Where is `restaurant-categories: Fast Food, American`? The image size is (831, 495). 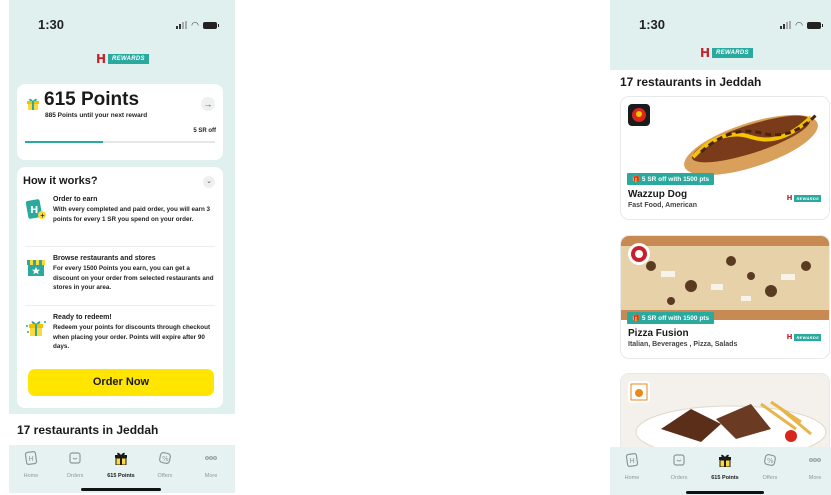 restaurant-categories: Fast Food, American is located at coordinates (662, 205).